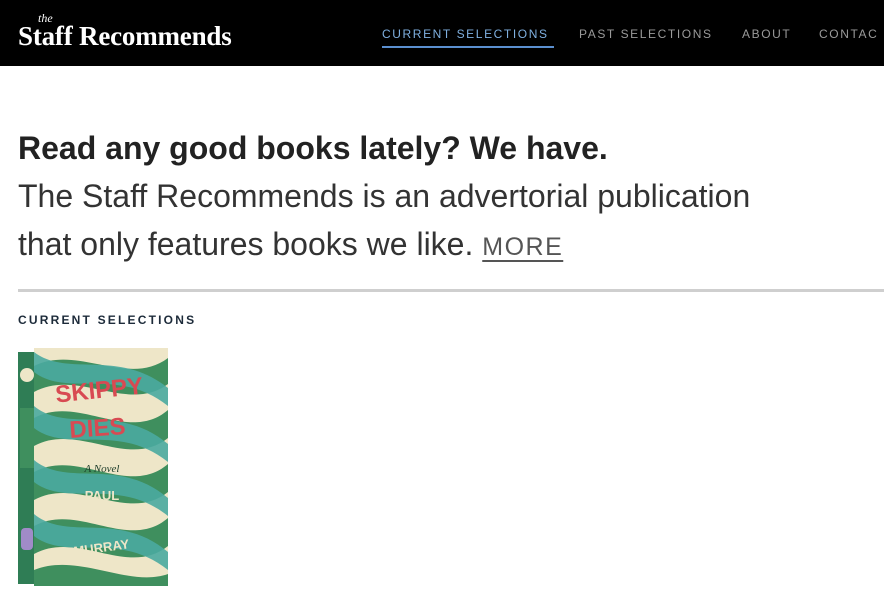  I want to click on nav-contact: CONTAC, so click(848, 34).